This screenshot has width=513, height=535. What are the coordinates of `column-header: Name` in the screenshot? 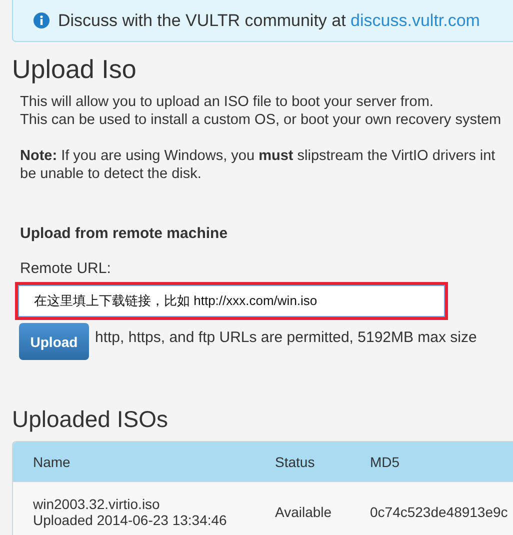 It's located at (52, 462).